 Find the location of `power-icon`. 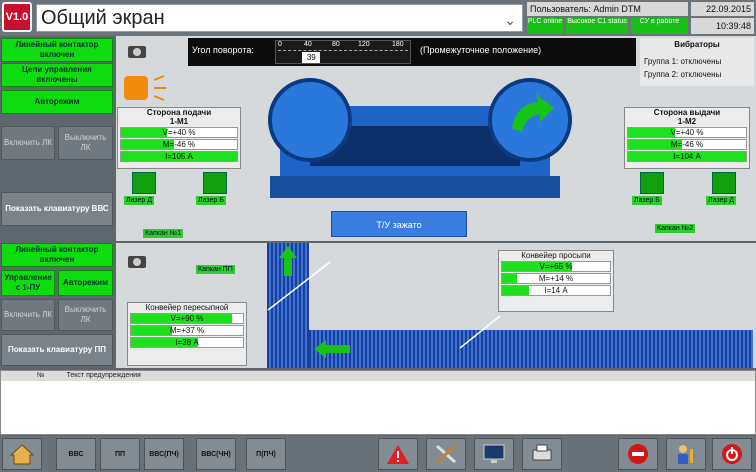

power-icon is located at coordinates (732, 454).